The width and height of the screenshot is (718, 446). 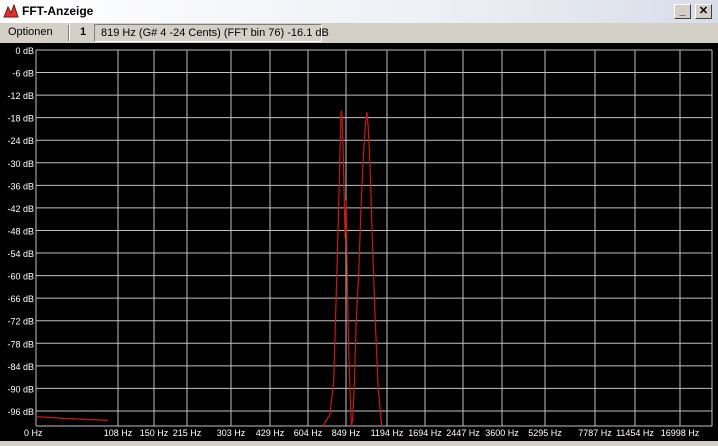 I want to click on y-tick-label: -66 dB, so click(x=20, y=299).